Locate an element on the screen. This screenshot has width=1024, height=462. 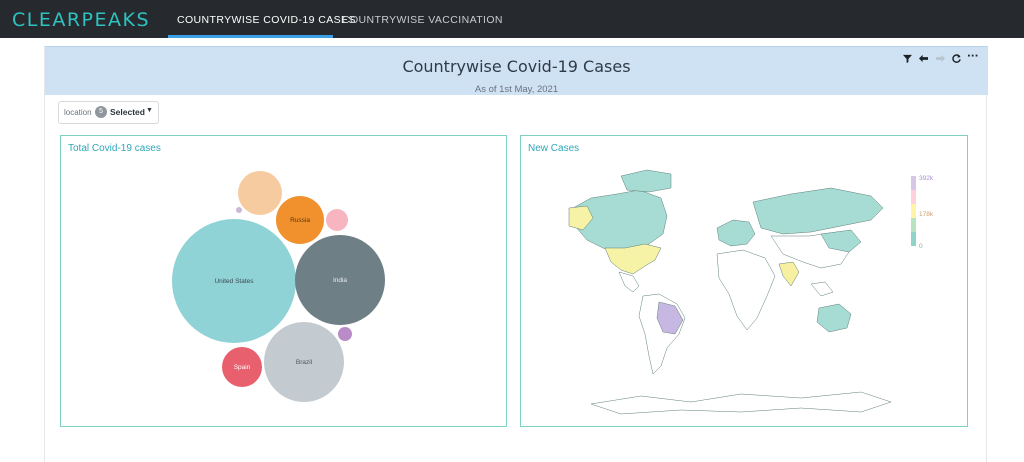
filter-icon is located at coordinates (907, 60).